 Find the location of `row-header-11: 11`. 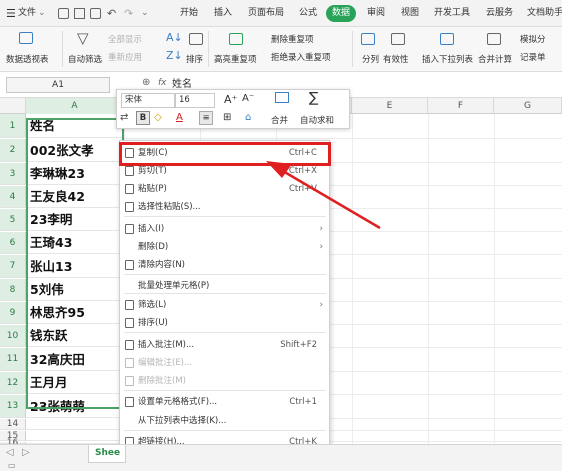

row-header-11: 11 is located at coordinates (13, 359).